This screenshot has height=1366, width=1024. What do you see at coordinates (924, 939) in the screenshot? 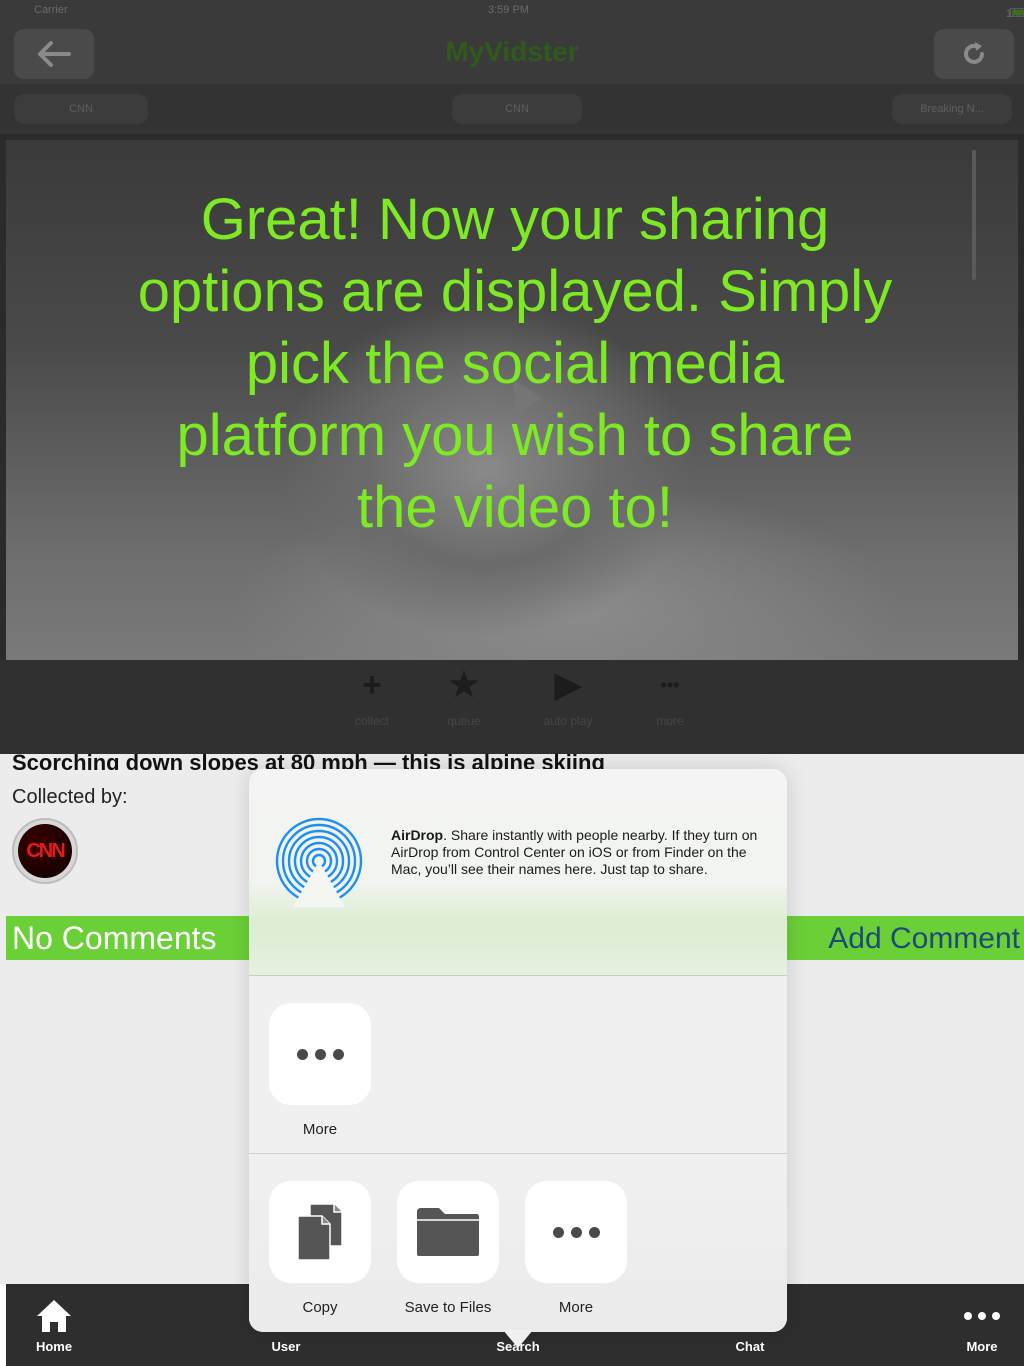
I see `add-comment-button: Add Comment` at bounding box center [924, 939].